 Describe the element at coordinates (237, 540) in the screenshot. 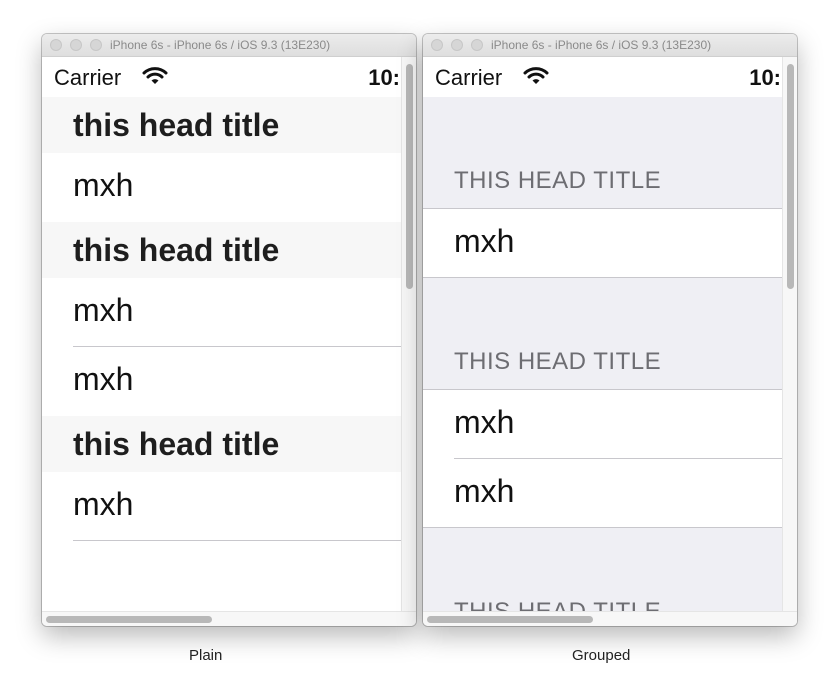

I see `cell-separator` at that location.